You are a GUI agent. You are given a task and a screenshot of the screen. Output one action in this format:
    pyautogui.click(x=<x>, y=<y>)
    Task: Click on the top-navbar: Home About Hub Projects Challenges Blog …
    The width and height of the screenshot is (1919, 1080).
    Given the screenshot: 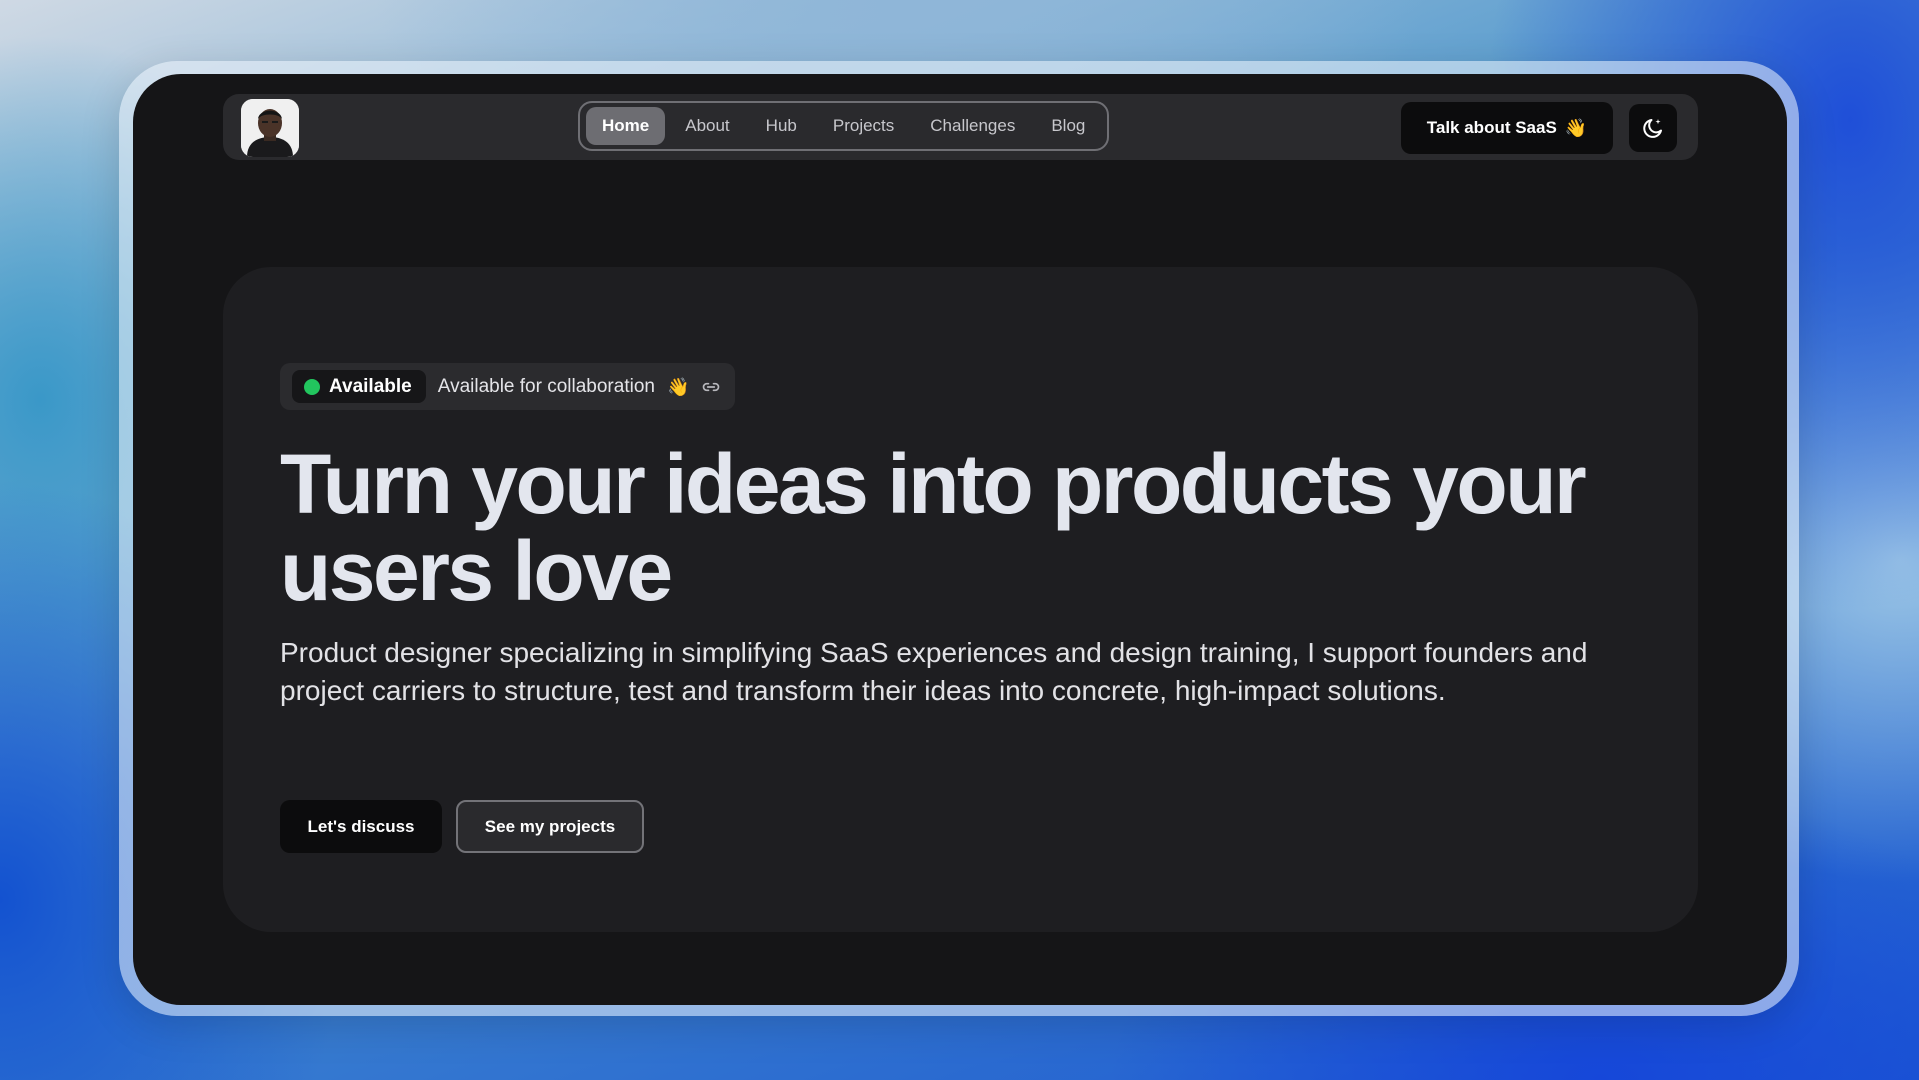 What is the action you would take?
    pyautogui.click(x=960, y=127)
    